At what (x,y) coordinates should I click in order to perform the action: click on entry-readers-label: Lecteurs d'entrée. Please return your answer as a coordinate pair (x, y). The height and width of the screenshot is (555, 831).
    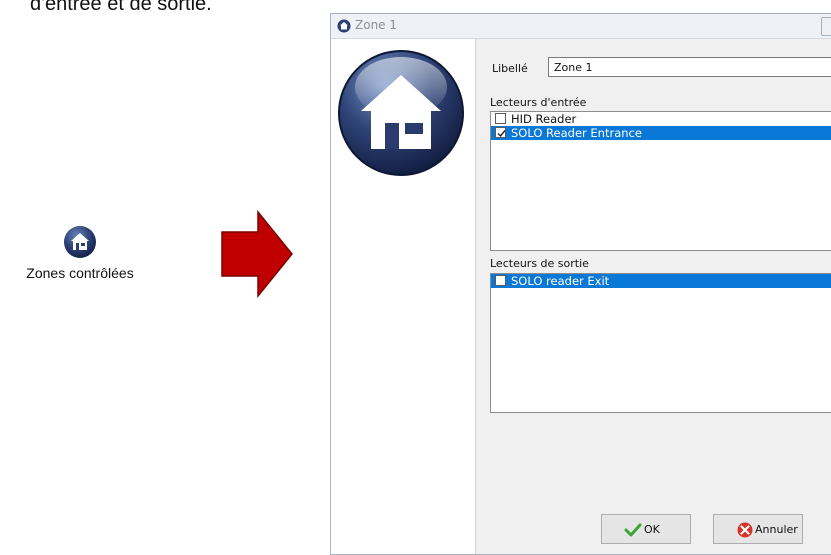
    Looking at the image, I should click on (538, 102).